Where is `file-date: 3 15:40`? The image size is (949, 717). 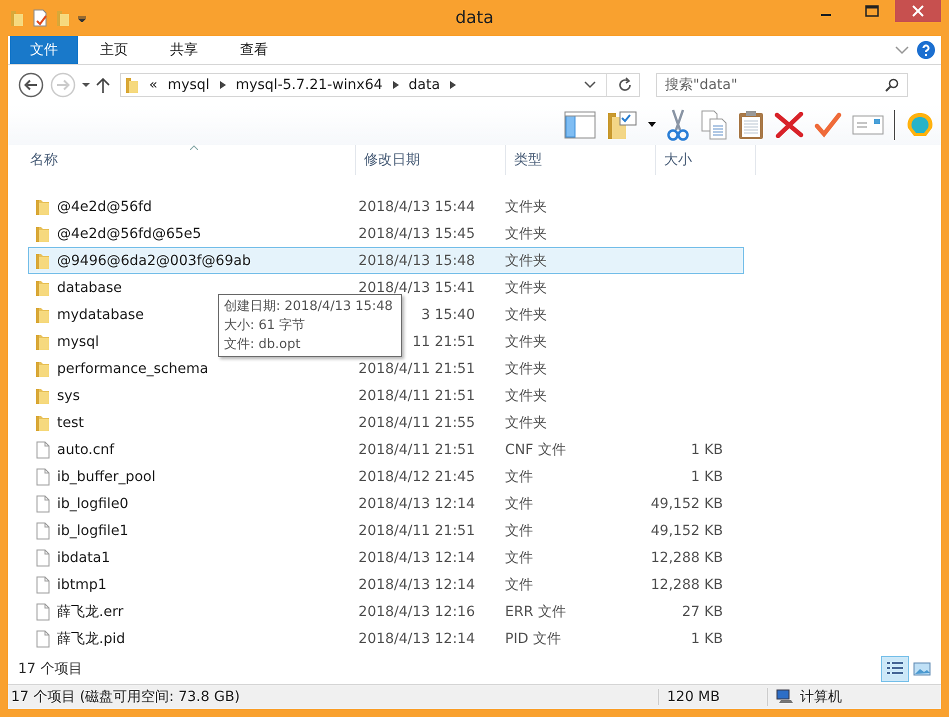 file-date: 3 15:40 is located at coordinates (447, 314).